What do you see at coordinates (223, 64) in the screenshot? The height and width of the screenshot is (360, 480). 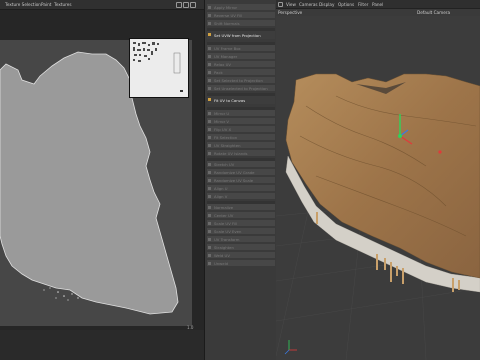 I see `command-label: Relax UV` at bounding box center [223, 64].